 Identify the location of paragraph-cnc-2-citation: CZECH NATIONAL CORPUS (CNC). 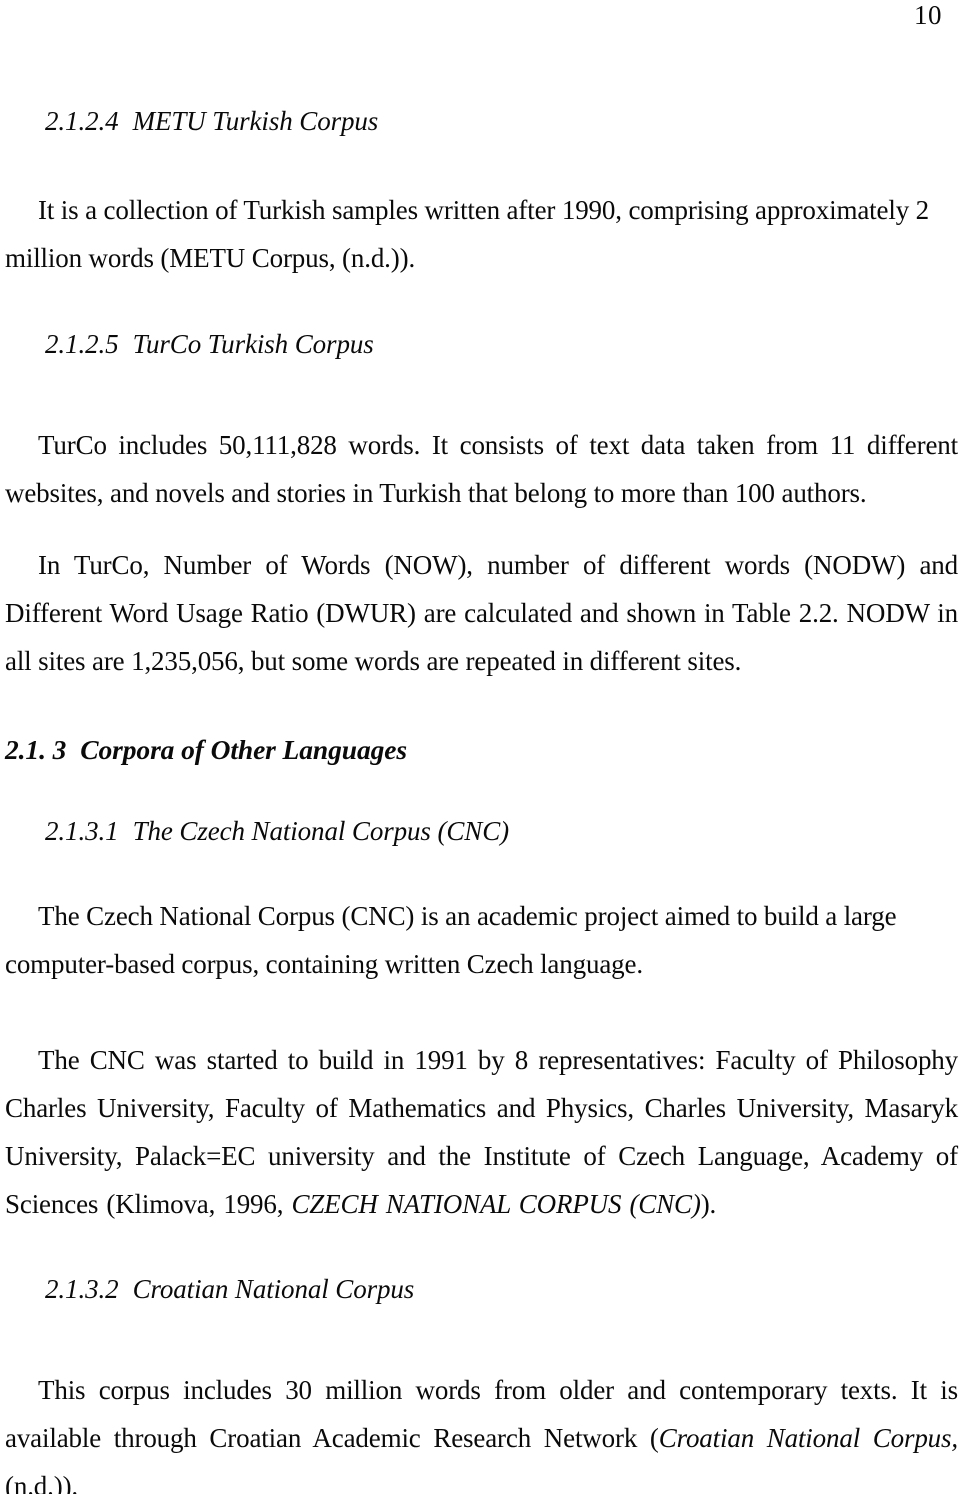
(496, 1204).